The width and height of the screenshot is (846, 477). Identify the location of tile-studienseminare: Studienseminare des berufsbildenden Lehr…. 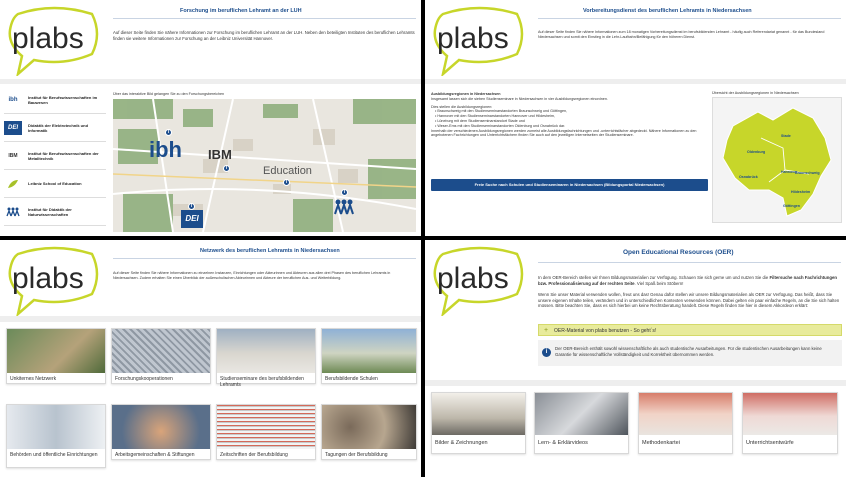
(266, 358).